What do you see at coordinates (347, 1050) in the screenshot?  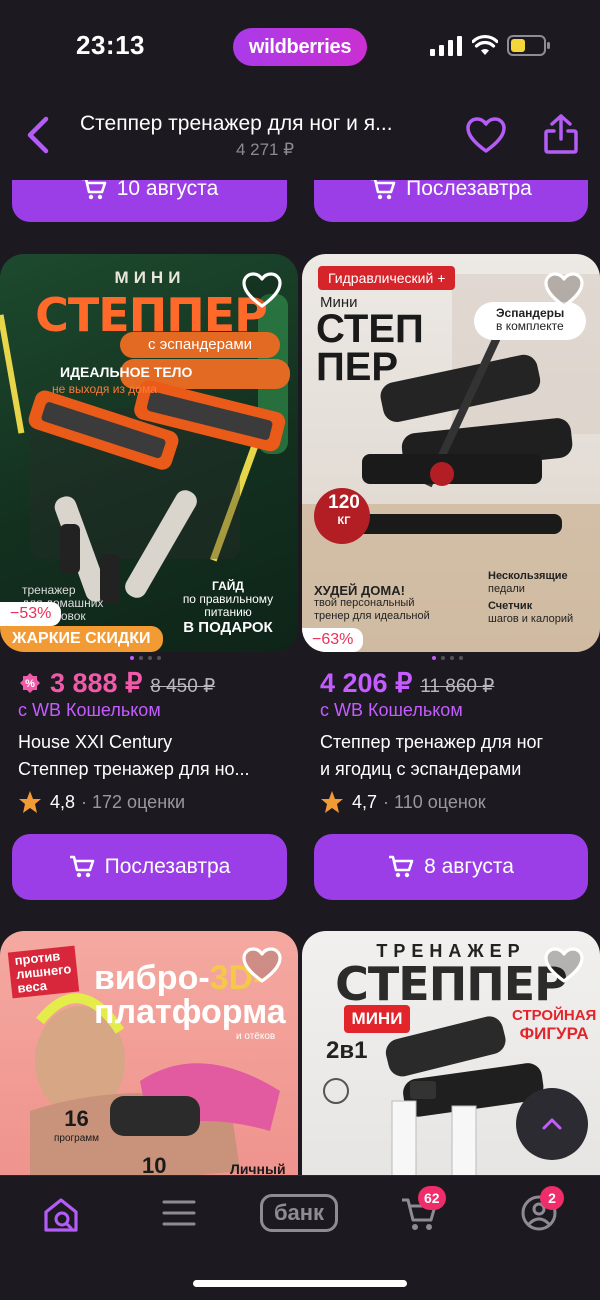 I see `image-two-in-one: 2в1` at bounding box center [347, 1050].